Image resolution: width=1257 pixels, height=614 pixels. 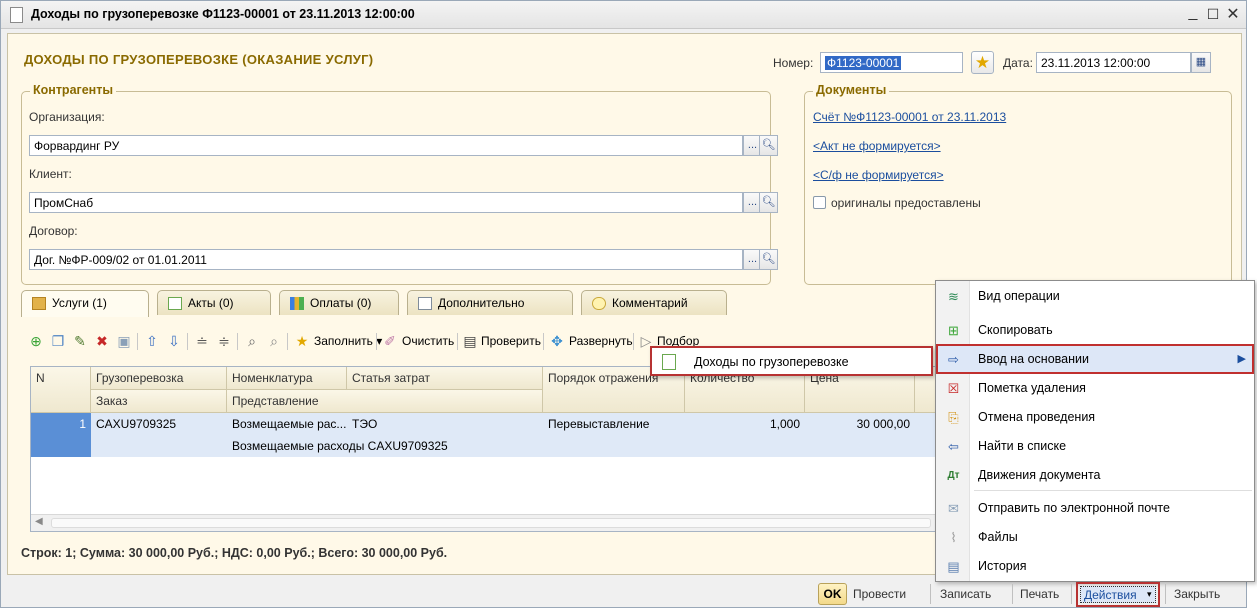 I want to click on tab-additional: Дополнительно, so click(x=490, y=302).